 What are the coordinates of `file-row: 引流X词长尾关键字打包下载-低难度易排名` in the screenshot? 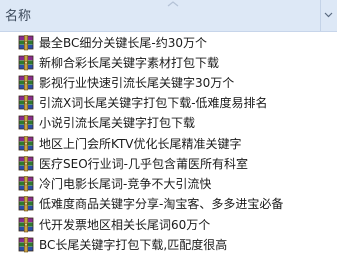 It's located at (168, 103).